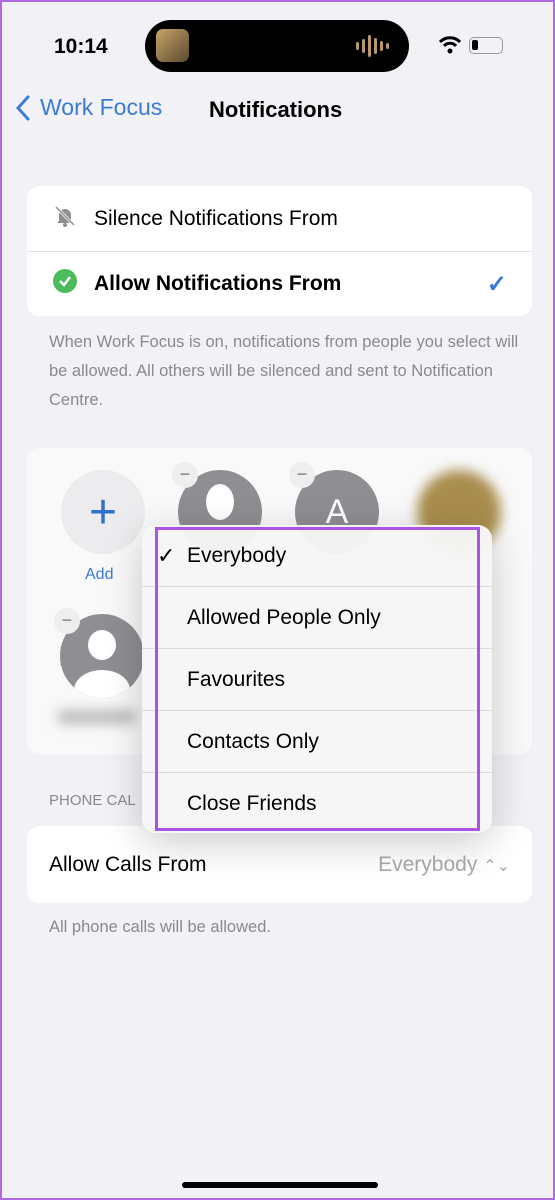  I want to click on green-badge-check-icon, so click(65, 284).